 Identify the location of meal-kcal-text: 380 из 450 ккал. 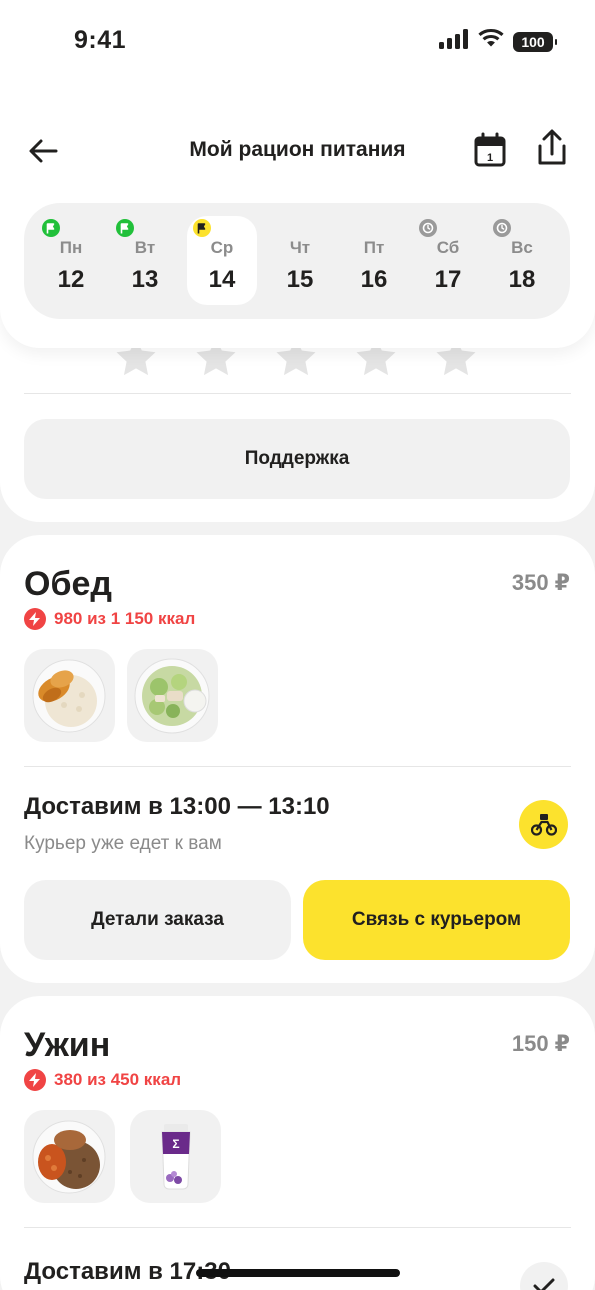
(118, 1079).